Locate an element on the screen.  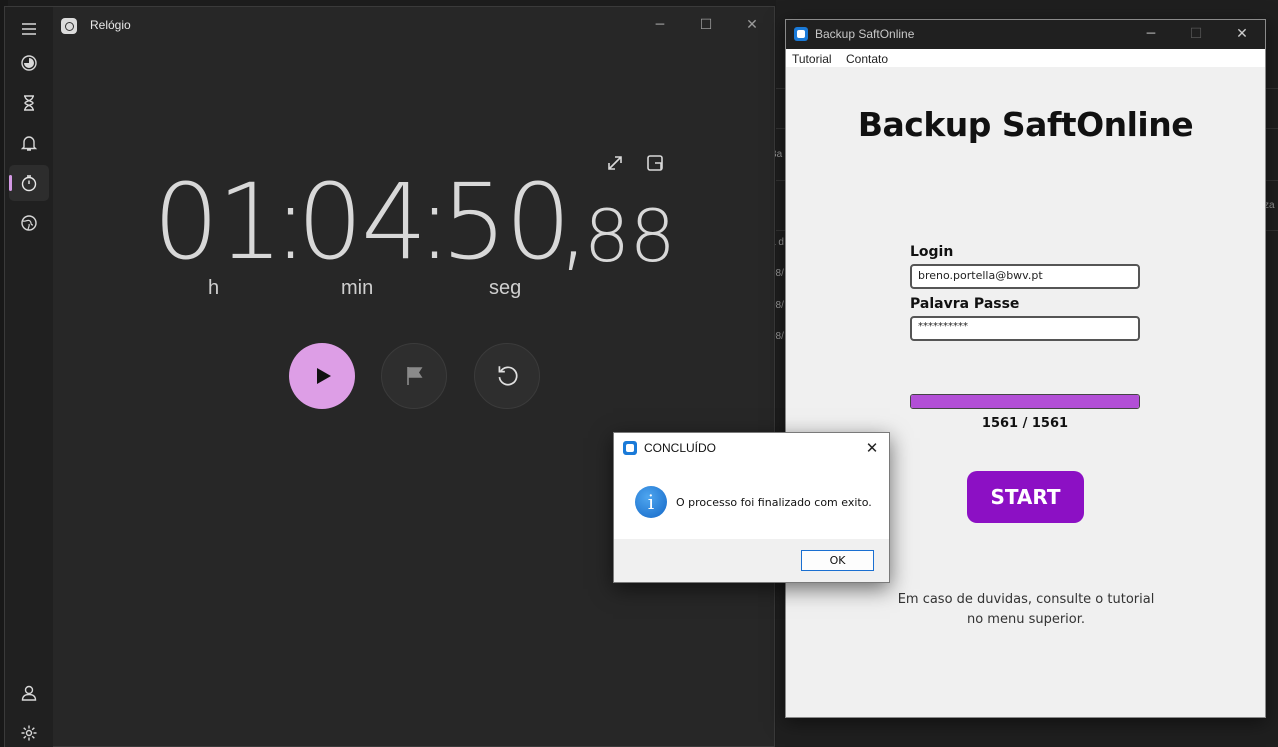
unit-minutes: min is located at coordinates (357, 288).